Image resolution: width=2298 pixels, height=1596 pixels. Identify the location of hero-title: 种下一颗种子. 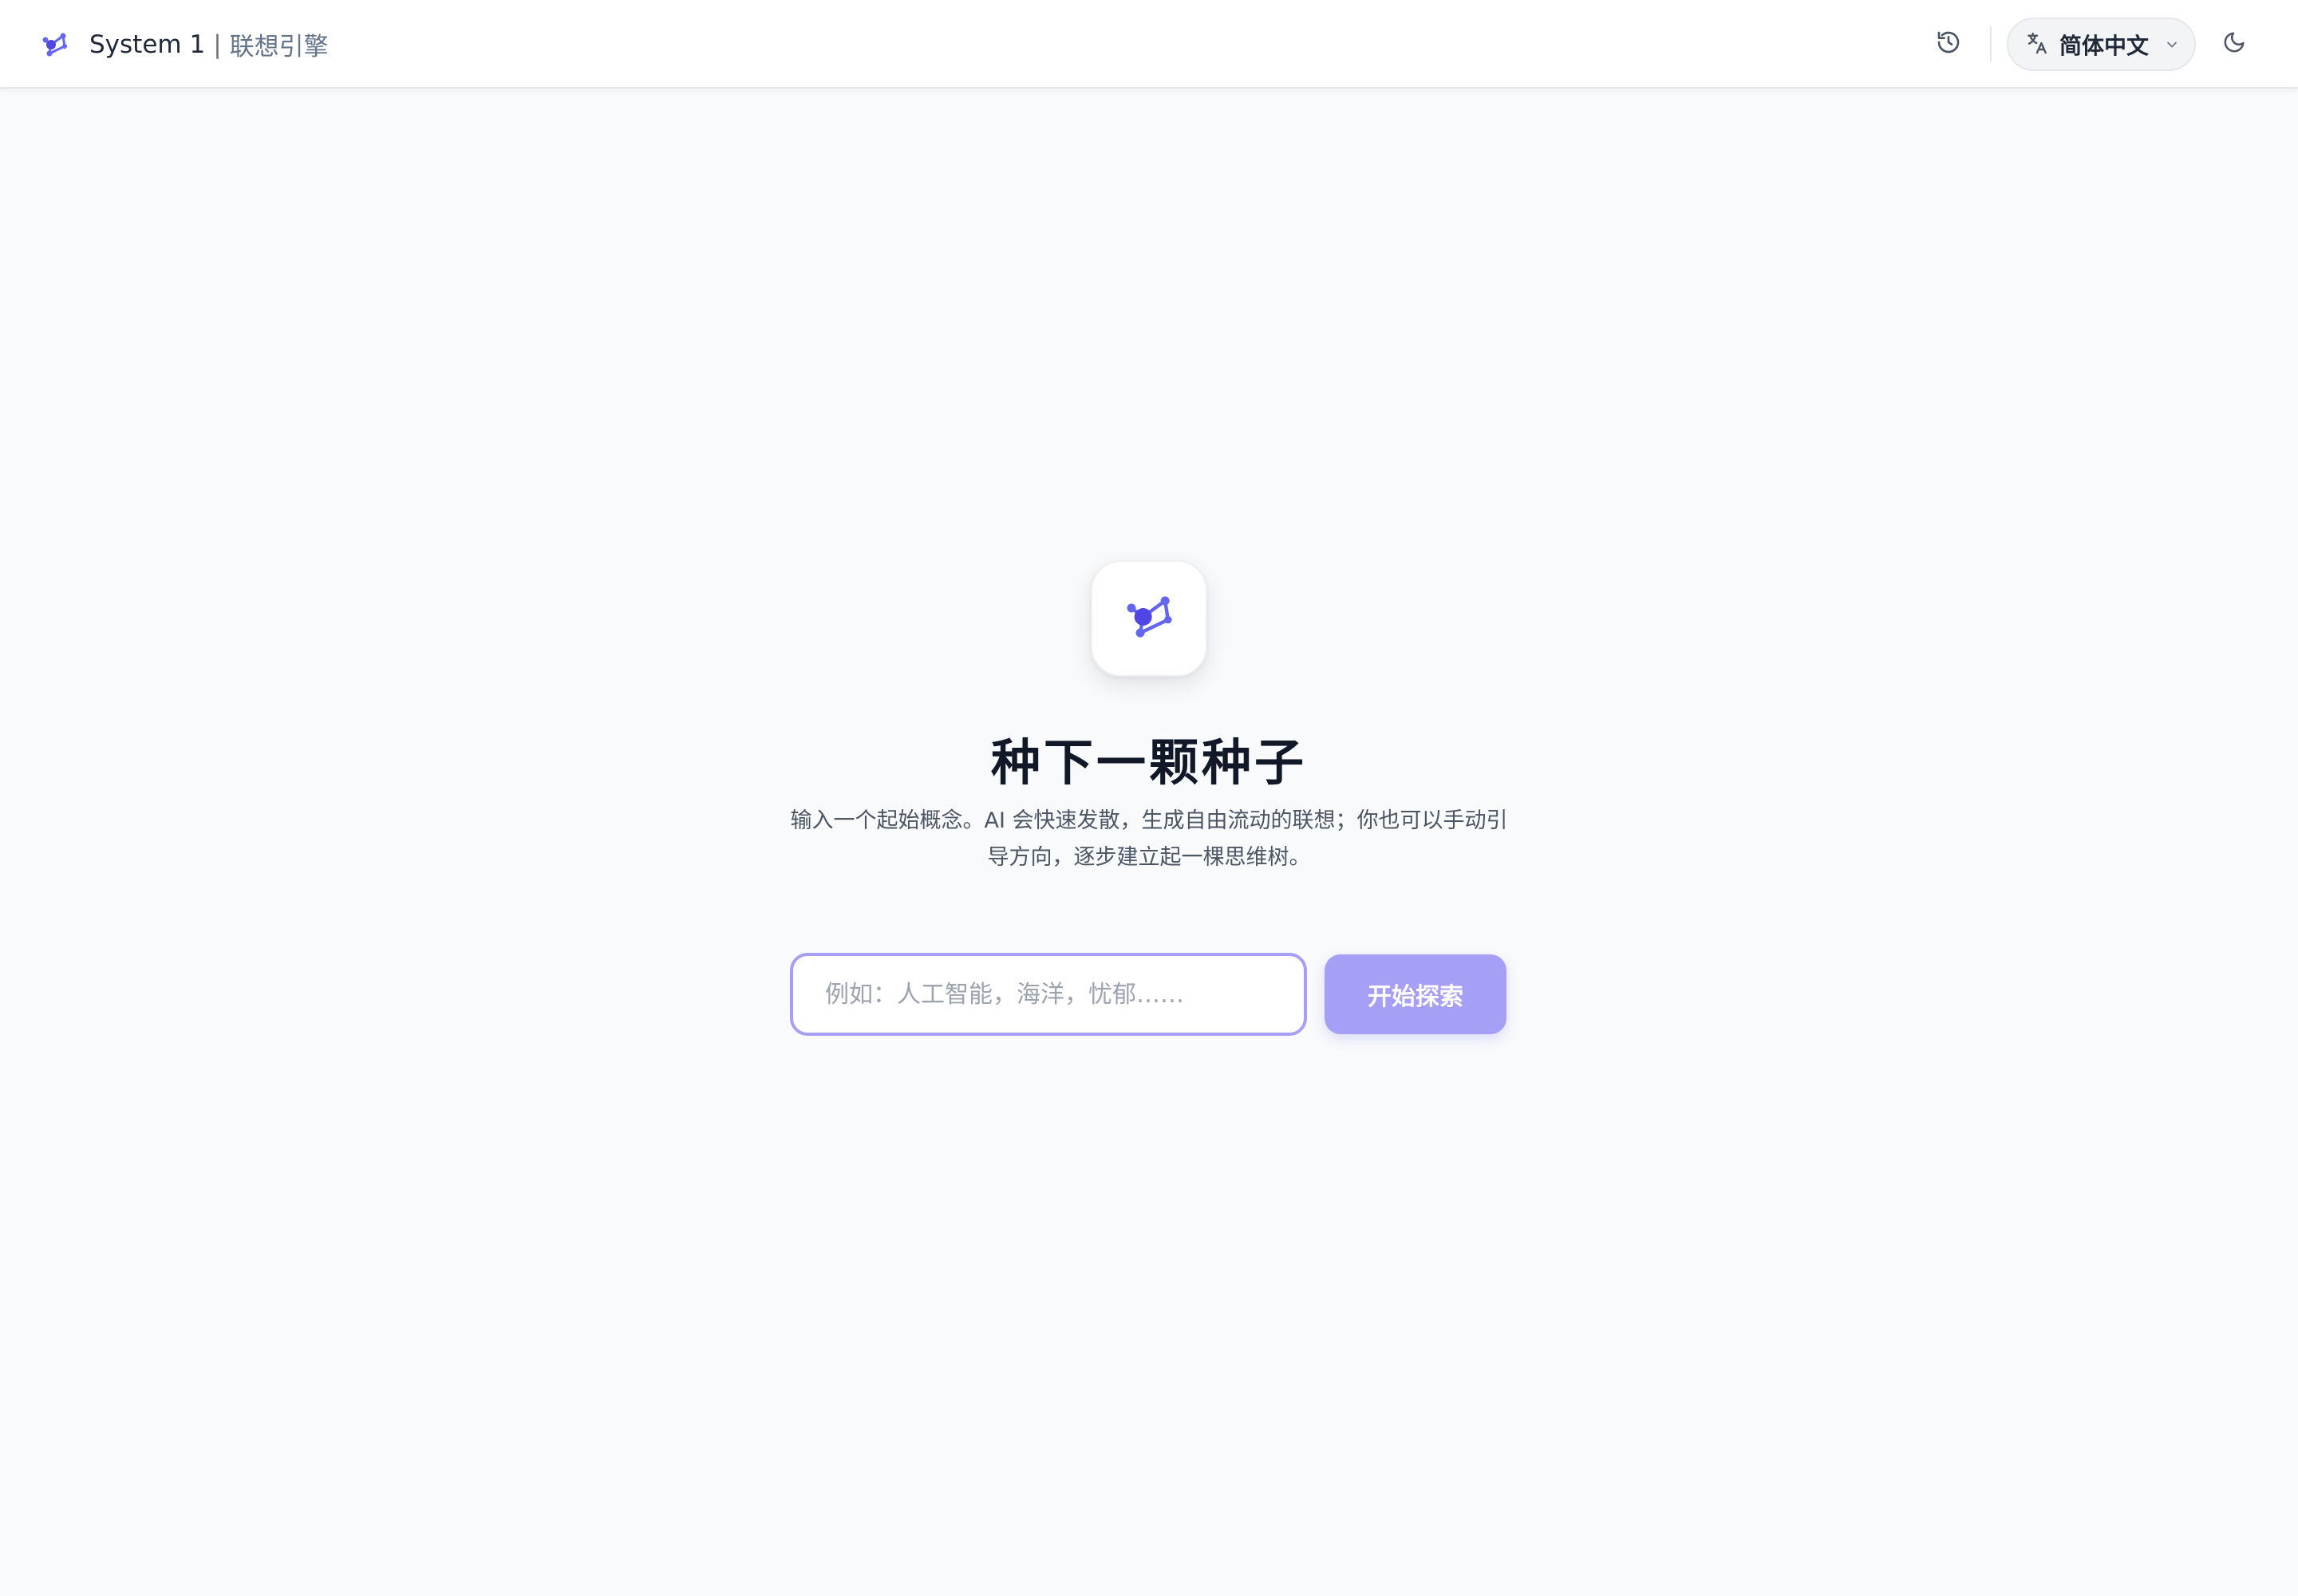
(1149, 762).